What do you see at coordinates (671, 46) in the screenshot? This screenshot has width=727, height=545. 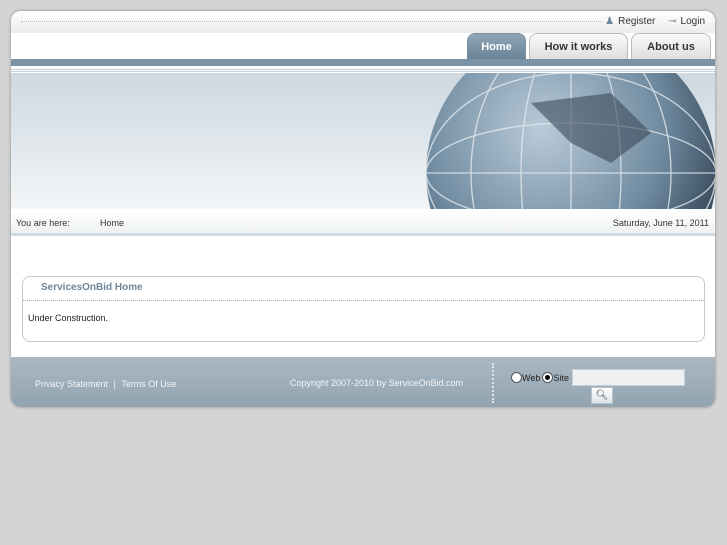 I see `tab-about-us: About us` at bounding box center [671, 46].